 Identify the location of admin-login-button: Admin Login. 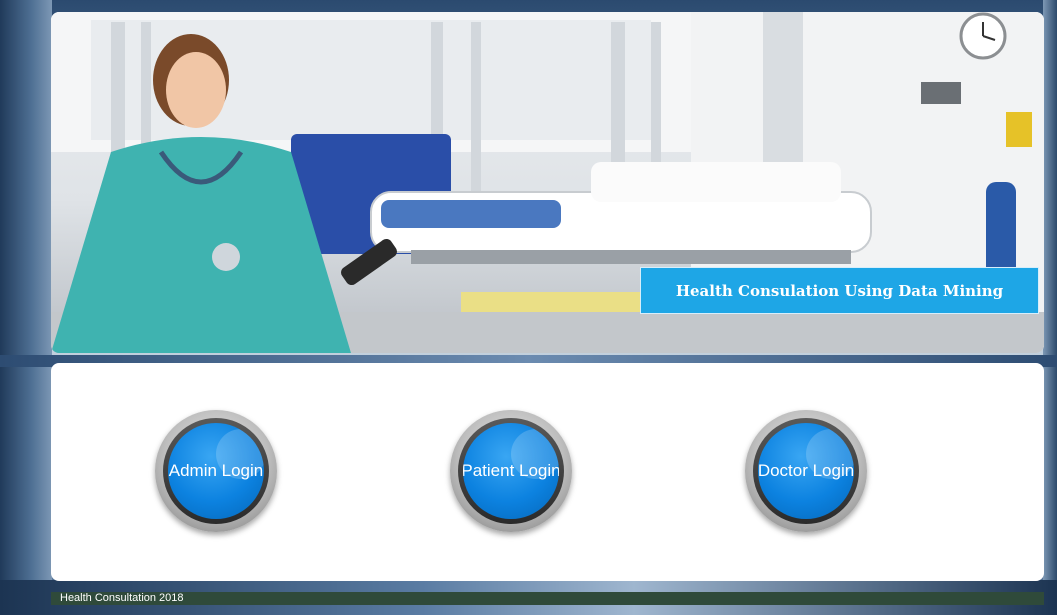
(216, 471).